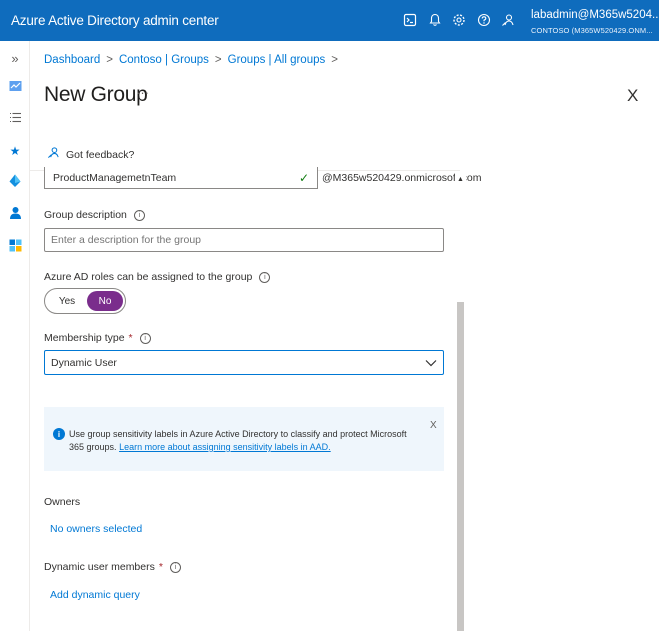 The width and height of the screenshot is (659, 631). I want to click on form-scrollbar: ▲, so click(460, 401).